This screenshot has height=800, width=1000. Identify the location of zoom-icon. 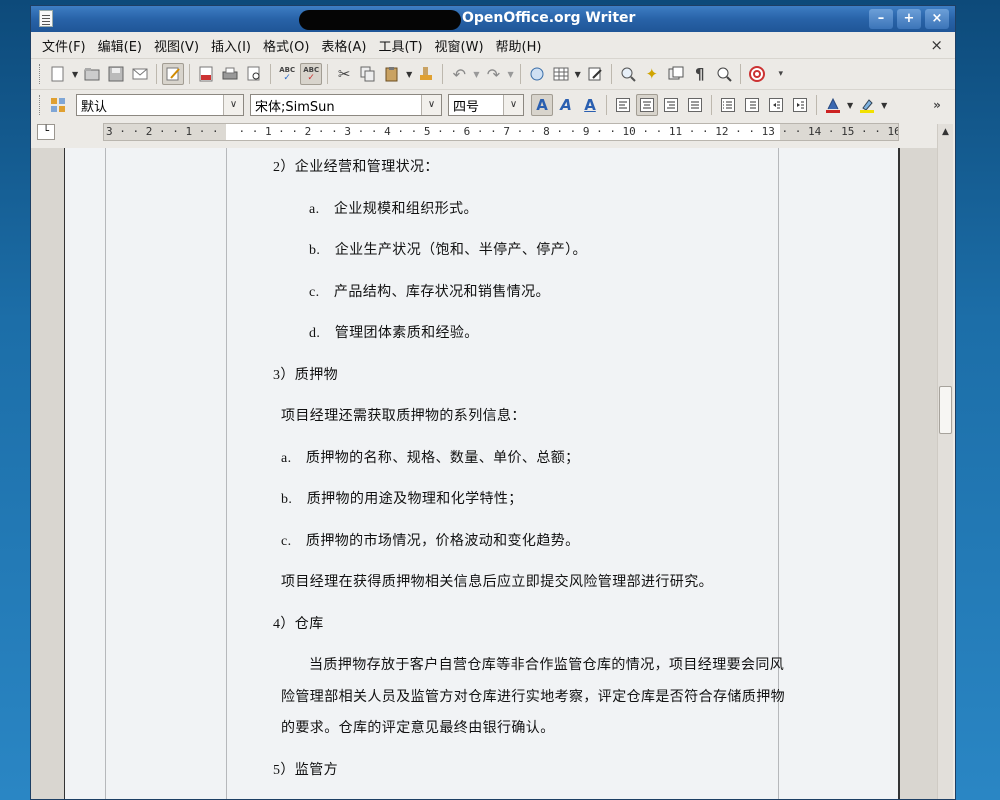
(724, 74).